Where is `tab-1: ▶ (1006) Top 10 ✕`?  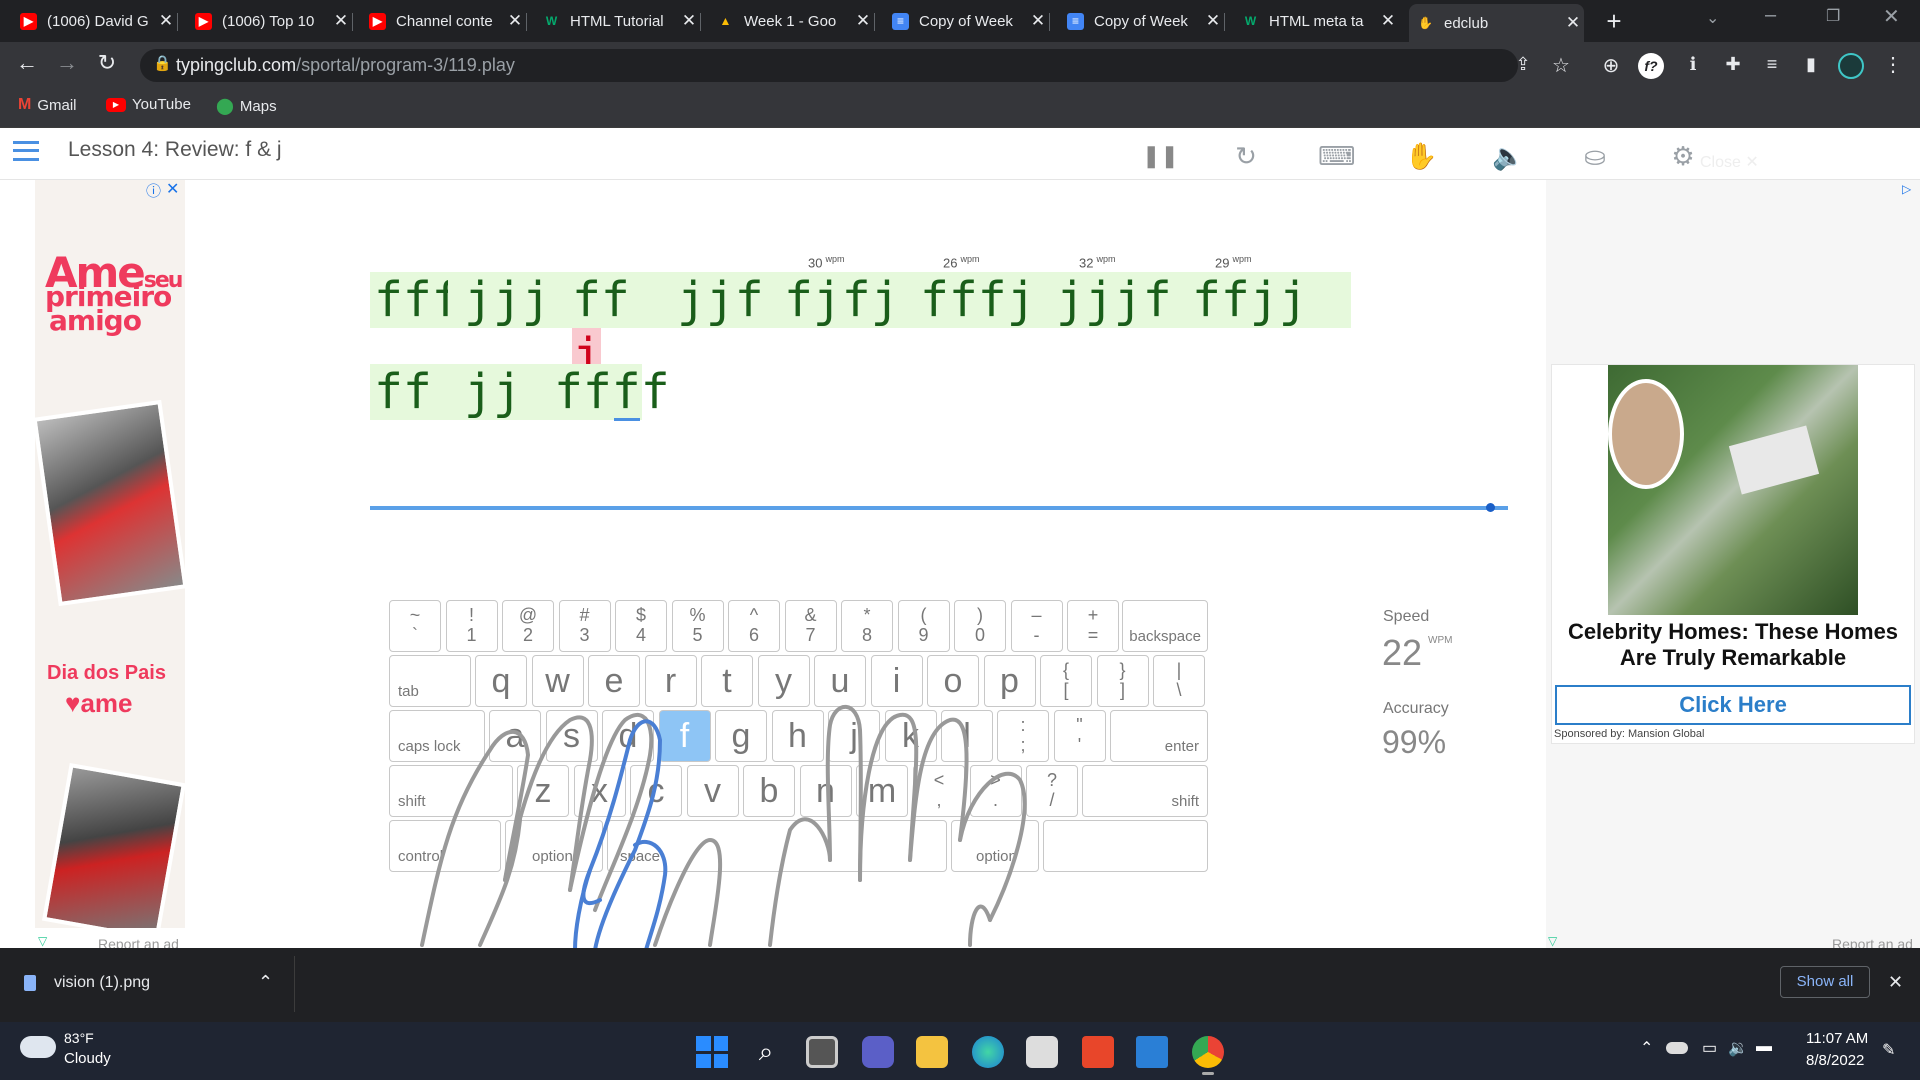
tab-1: ▶ (1006) Top 10 ✕ is located at coordinates (269, 21).